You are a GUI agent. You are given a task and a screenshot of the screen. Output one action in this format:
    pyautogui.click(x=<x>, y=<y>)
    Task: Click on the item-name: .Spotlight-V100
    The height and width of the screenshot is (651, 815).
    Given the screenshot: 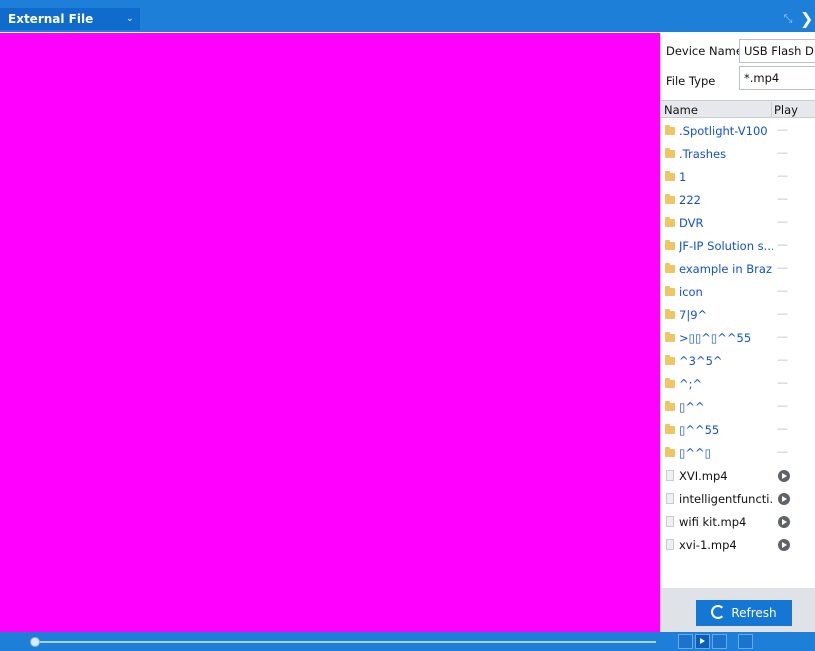 What is the action you would take?
    pyautogui.click(x=723, y=131)
    